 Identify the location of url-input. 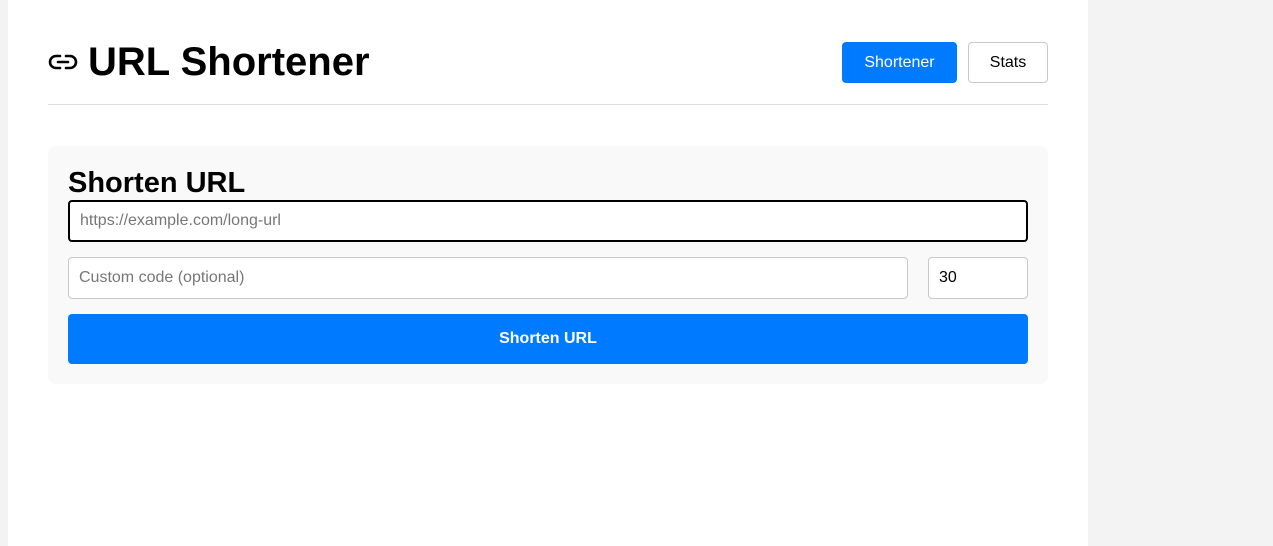
(548, 221).